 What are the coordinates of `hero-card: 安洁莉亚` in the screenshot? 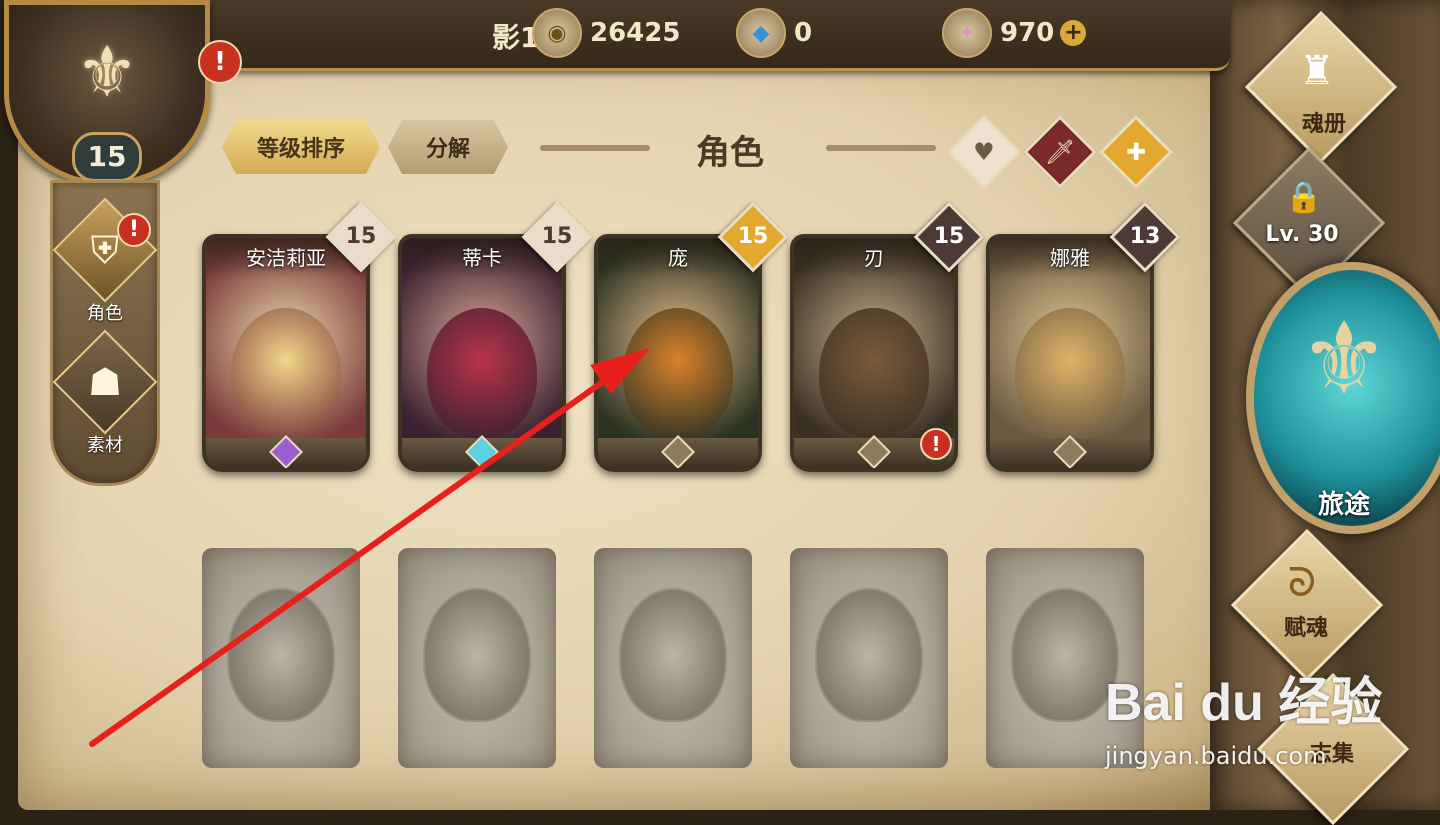 It's located at (286, 353).